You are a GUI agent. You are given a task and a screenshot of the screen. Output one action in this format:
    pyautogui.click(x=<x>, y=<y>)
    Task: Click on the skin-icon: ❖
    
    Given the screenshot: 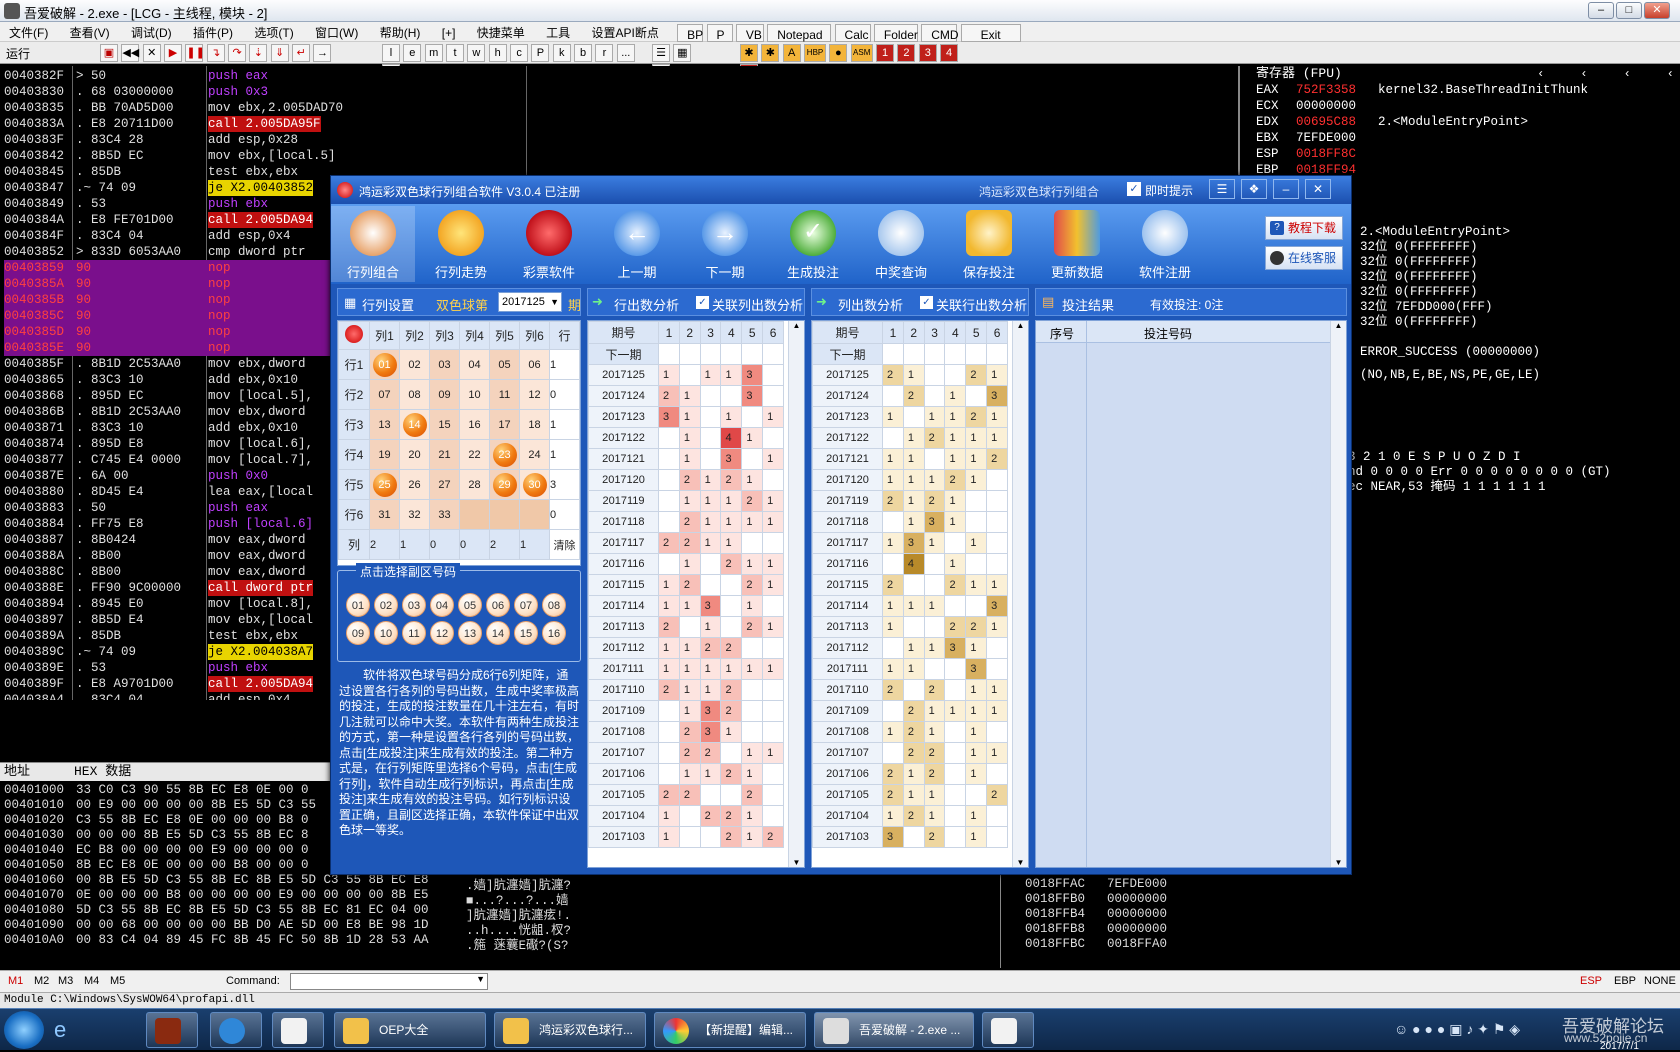 What is the action you would take?
    pyautogui.click(x=1254, y=189)
    